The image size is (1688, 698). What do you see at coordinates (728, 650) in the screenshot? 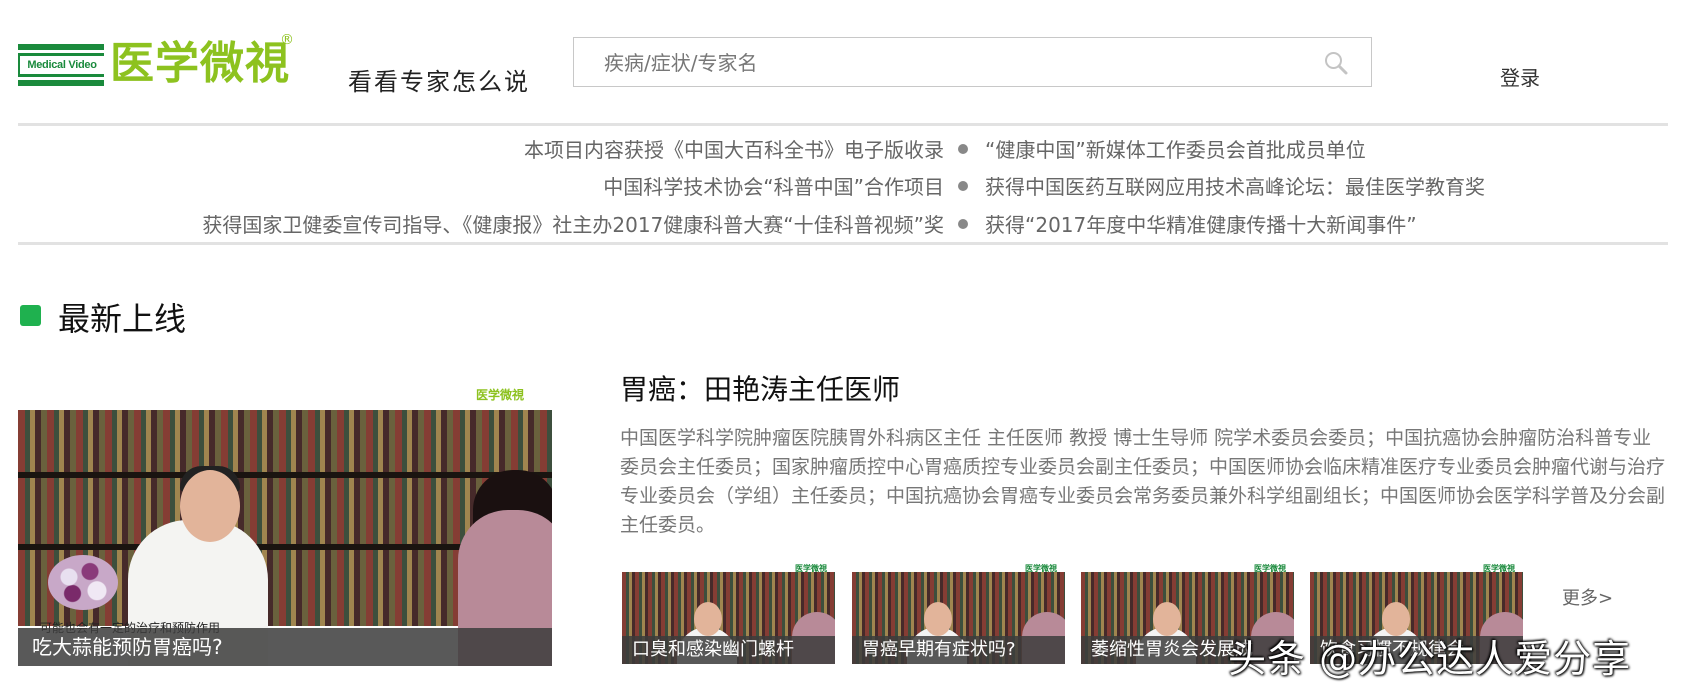
I see `thumbnail-caption: 口臭和感染幽门螺杆` at bounding box center [728, 650].